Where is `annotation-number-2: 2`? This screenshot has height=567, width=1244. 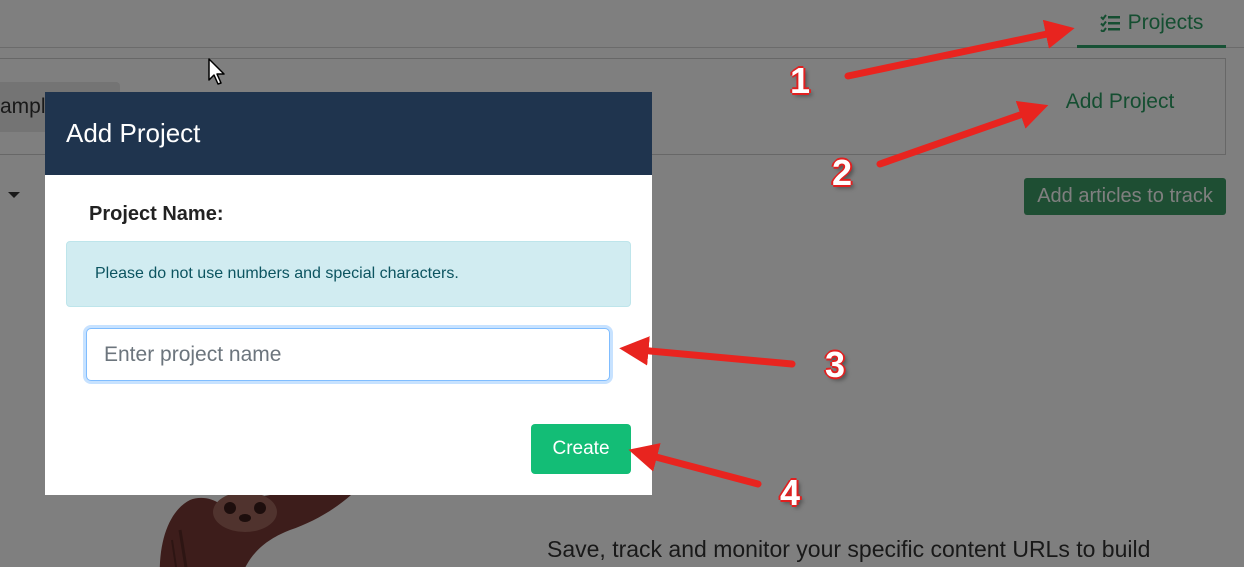
annotation-number-2: 2 is located at coordinates (842, 172).